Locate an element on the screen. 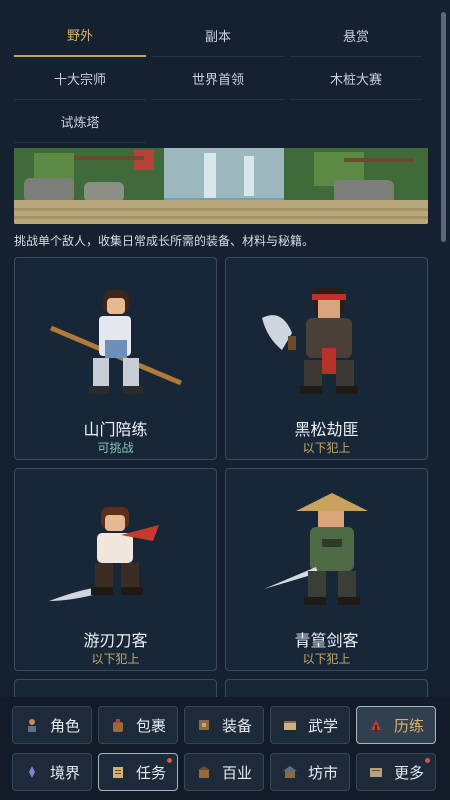 Image resolution: width=450 pixels, height=800 pixels. nav-label: 历练 is located at coordinates (408, 725).